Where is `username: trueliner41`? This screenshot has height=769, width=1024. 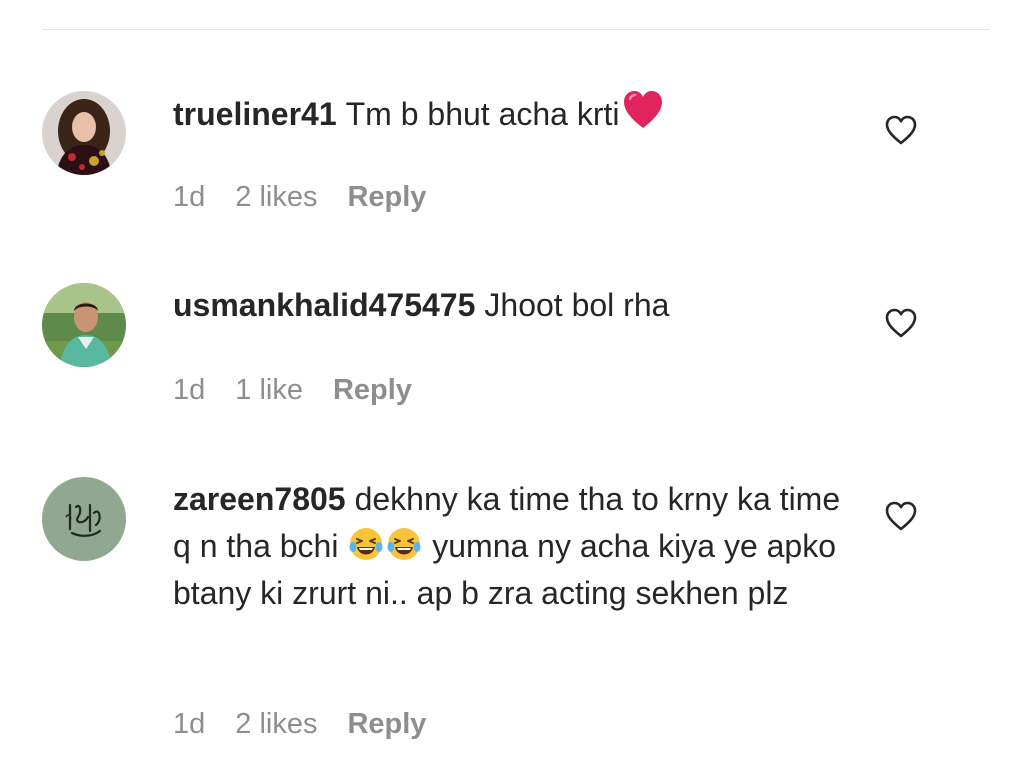
username: trueliner41 is located at coordinates (255, 114).